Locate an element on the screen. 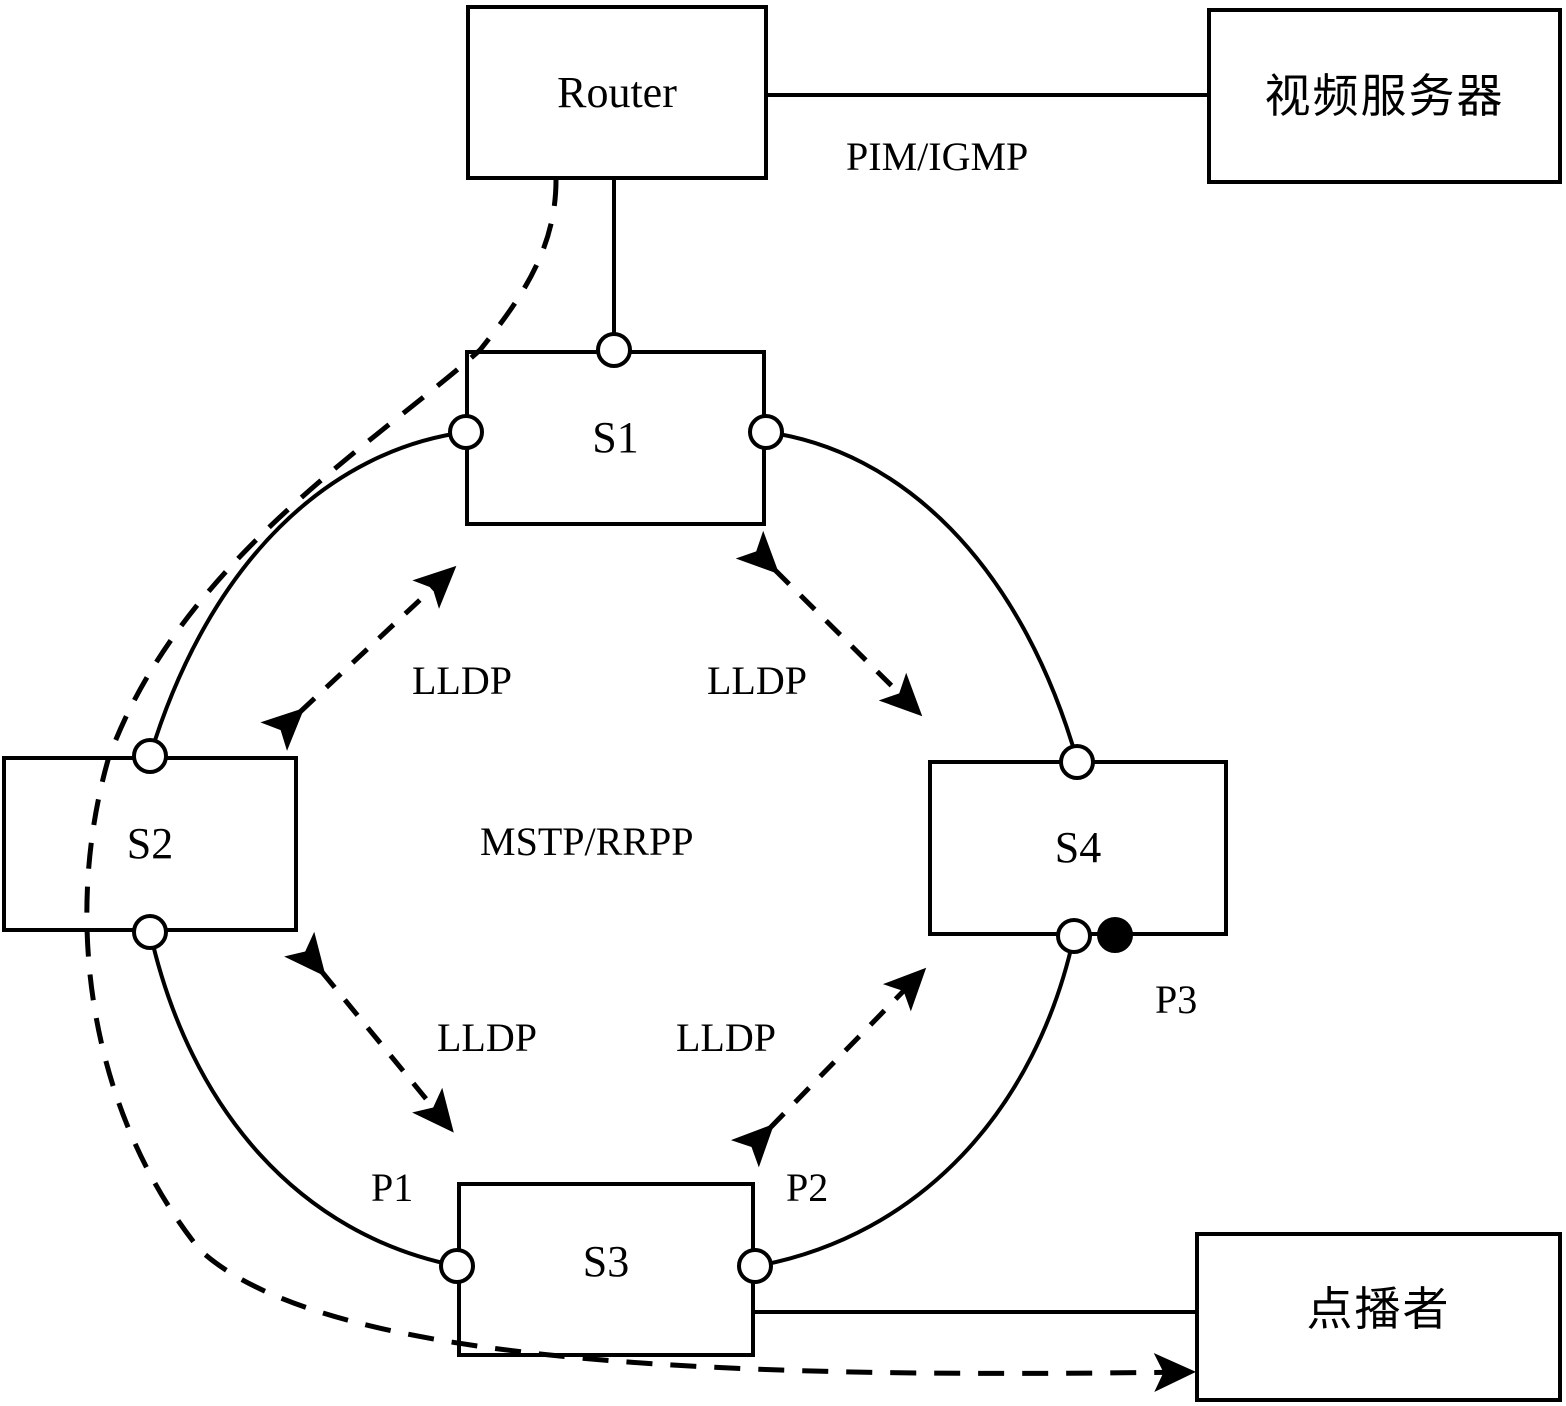 This screenshot has width=1566, height=1406. node-s3-label: S3 is located at coordinates (606, 1261).